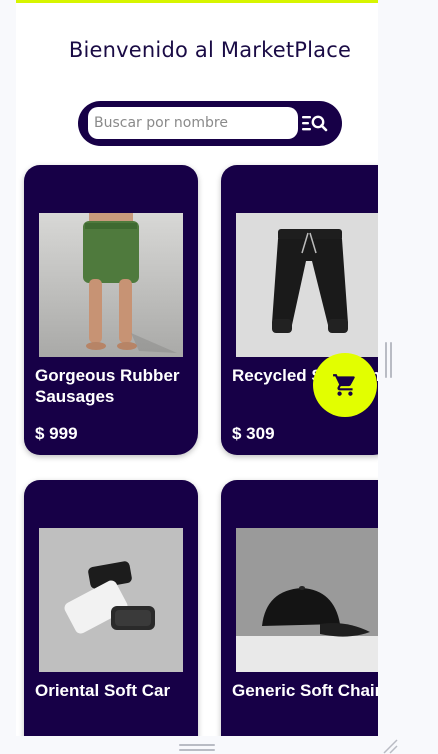 The image size is (438, 754). I want to click on product-card: Generic Soft Chair, so click(299, 608).